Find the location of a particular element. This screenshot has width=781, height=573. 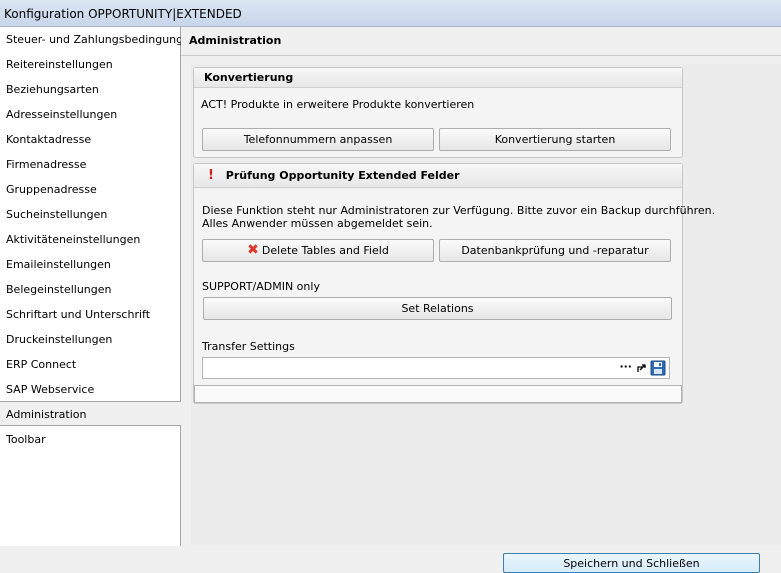

delete-tables-label: Delete Tables and Field is located at coordinates (325, 250).